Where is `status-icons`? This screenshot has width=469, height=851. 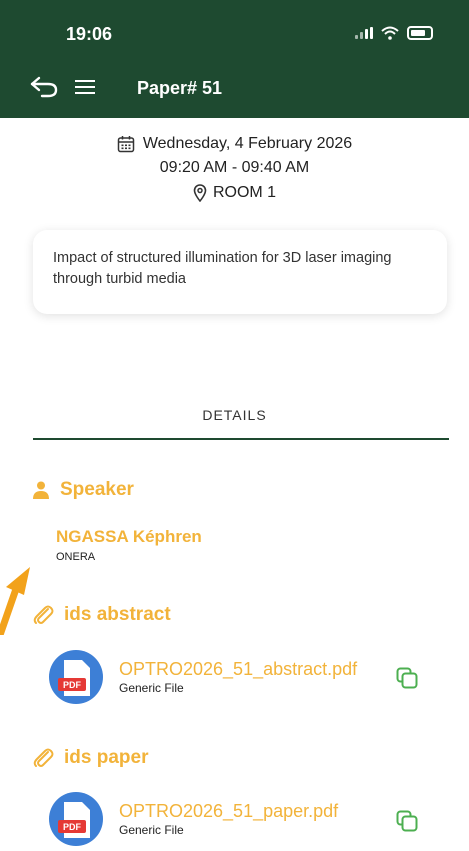 status-icons is located at coordinates (394, 33).